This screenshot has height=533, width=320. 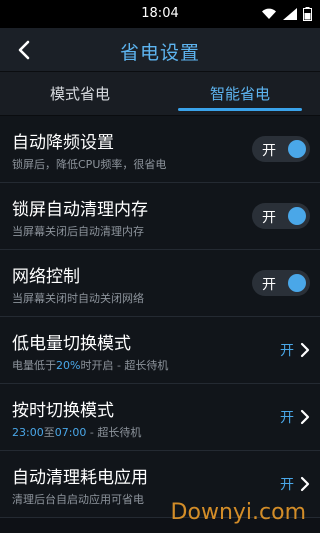 I want to click on setting-desc: 23:00至07:00 - 超长待机, so click(x=76, y=432).